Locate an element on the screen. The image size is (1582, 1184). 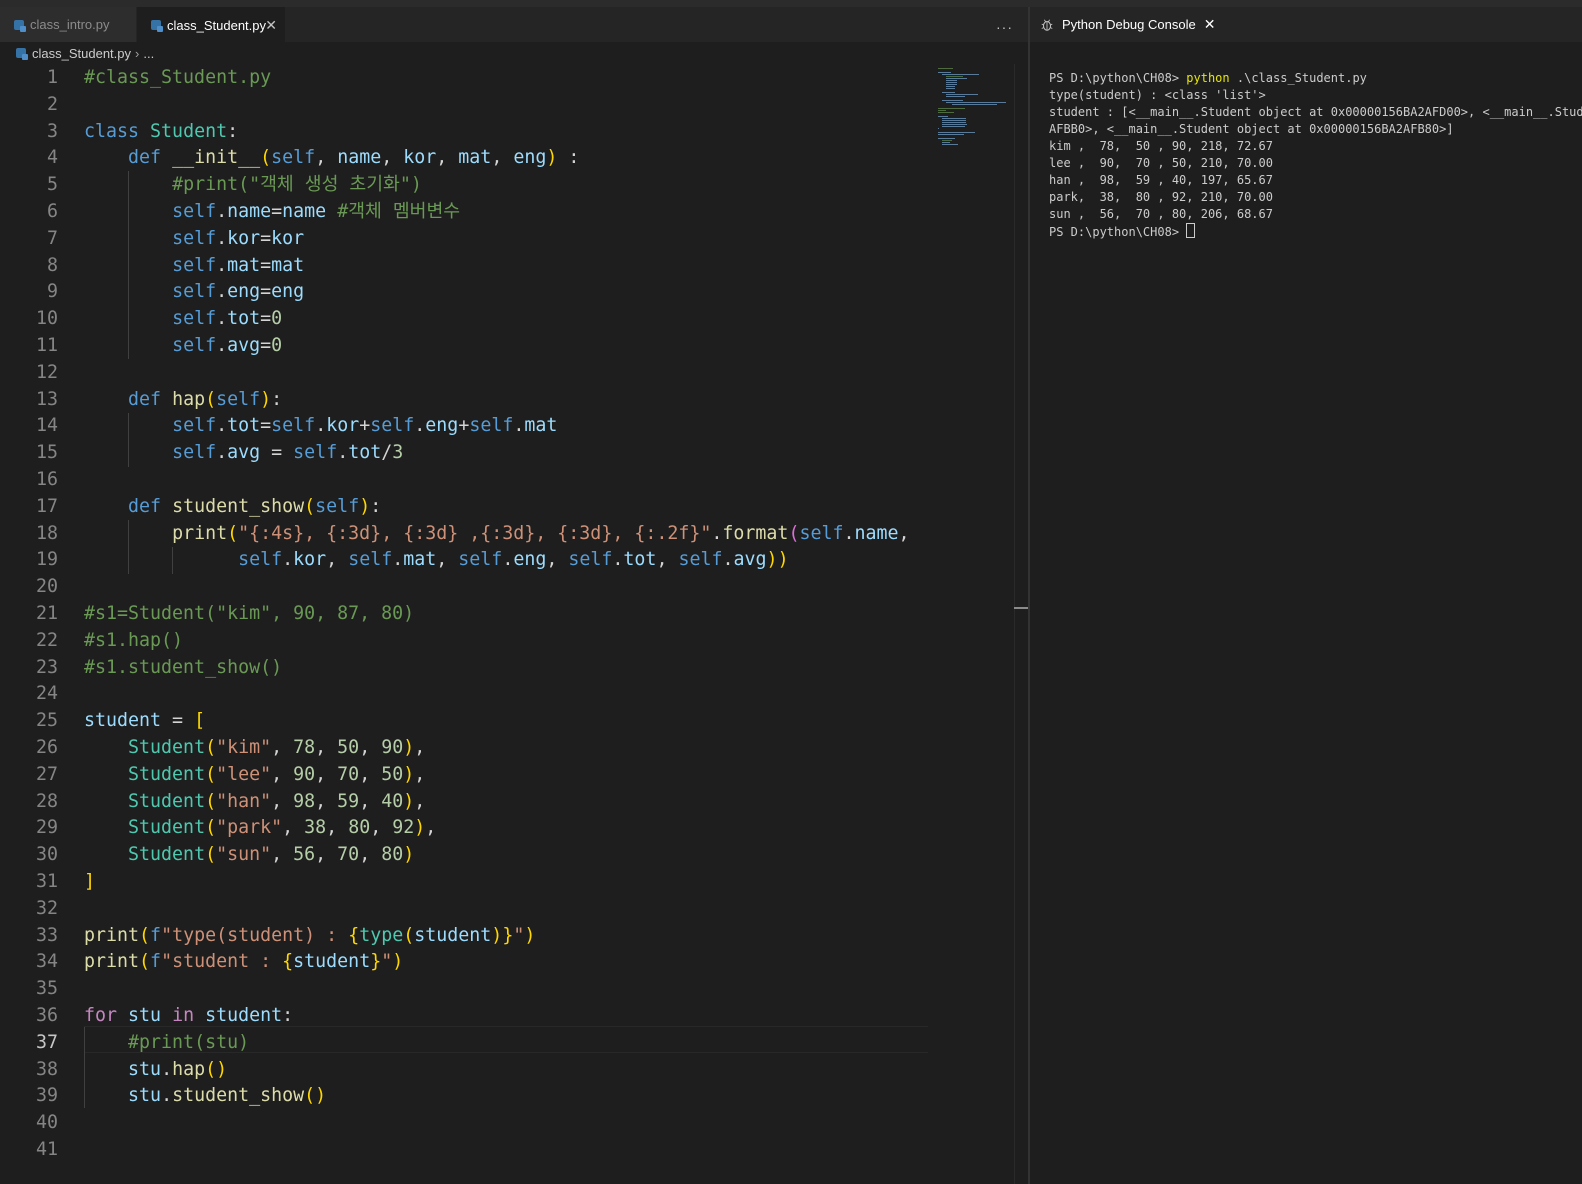
code-line: 7 self.kor=kor is located at coordinates (464, 238).